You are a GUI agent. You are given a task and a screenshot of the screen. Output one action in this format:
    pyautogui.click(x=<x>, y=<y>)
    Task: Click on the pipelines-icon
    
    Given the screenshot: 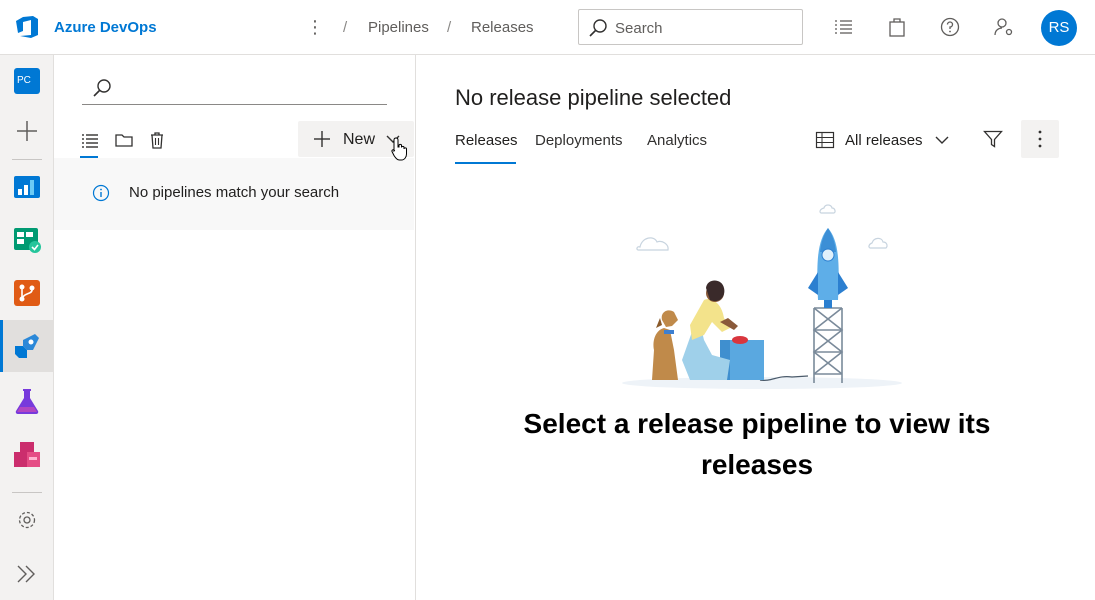 What is the action you would take?
    pyautogui.click(x=27, y=346)
    